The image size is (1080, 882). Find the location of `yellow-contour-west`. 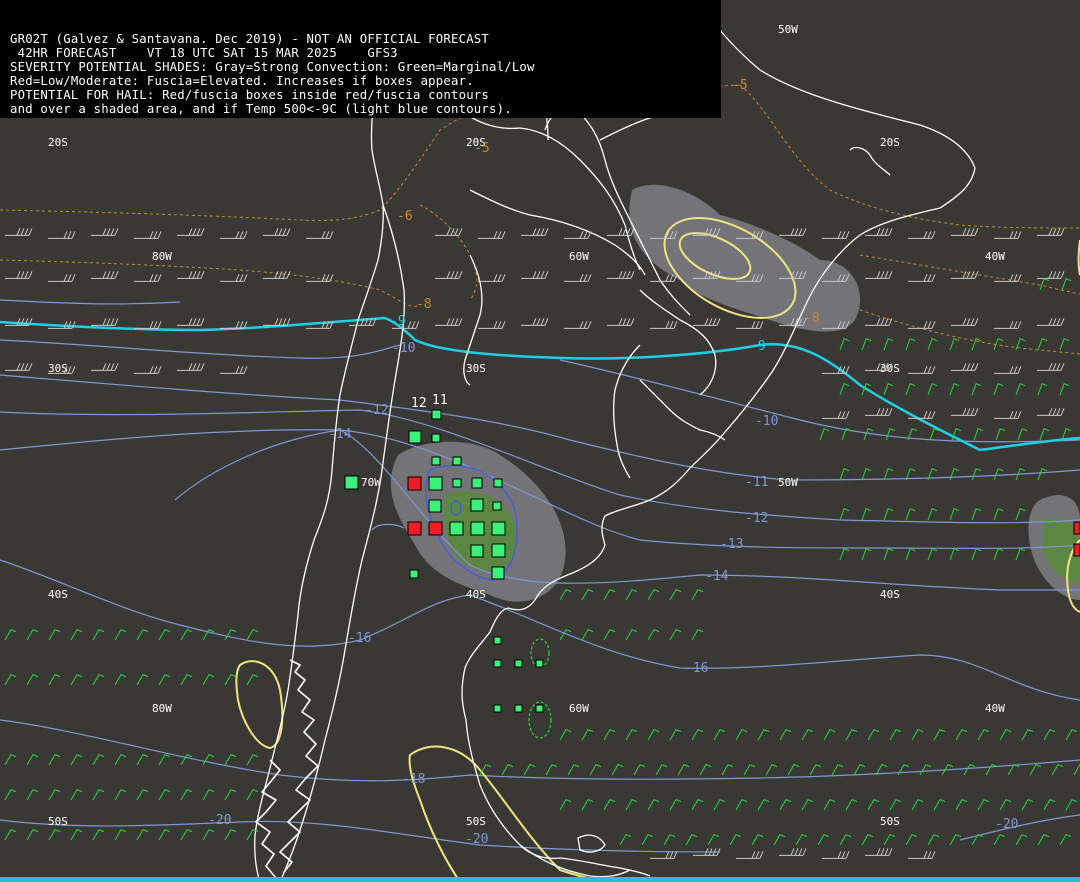

yellow-contour-west is located at coordinates (259, 705).